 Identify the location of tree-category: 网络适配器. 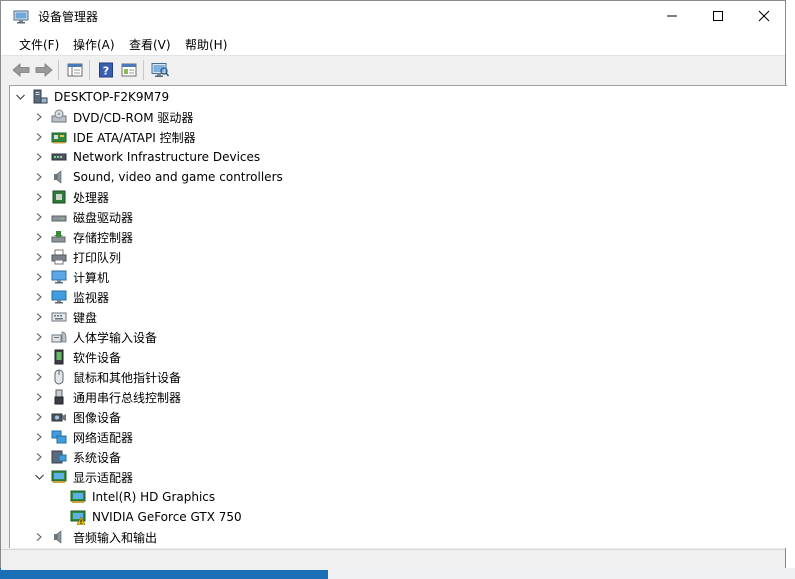
(83, 437).